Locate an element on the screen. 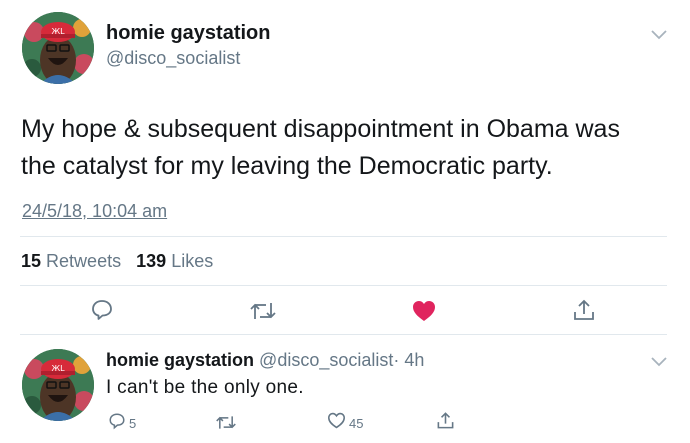 The height and width of the screenshot is (443, 690). reply-like-button: 45 is located at coordinates (345, 423).